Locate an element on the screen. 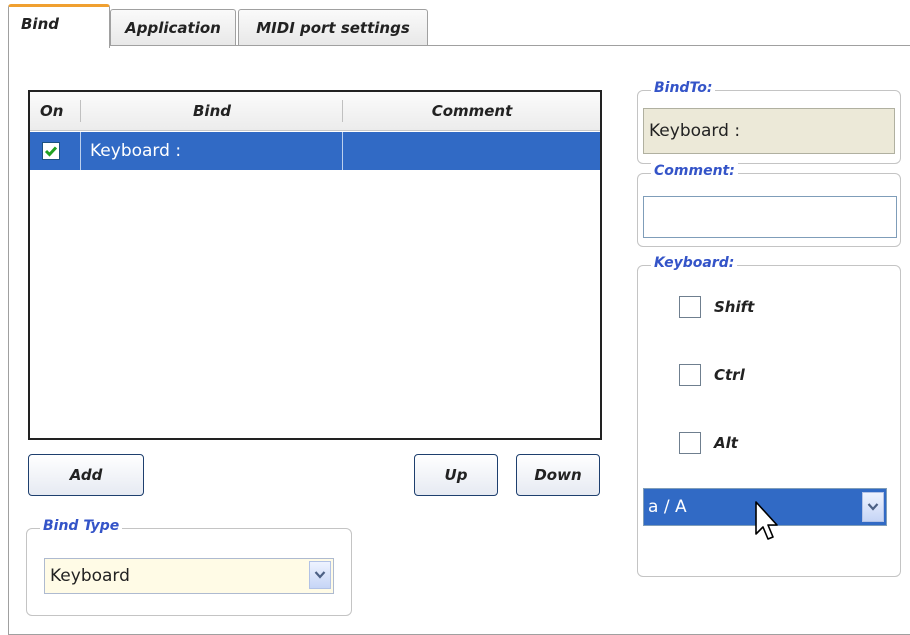 This screenshot has height=635, width=910. up-button: Up is located at coordinates (456, 475).